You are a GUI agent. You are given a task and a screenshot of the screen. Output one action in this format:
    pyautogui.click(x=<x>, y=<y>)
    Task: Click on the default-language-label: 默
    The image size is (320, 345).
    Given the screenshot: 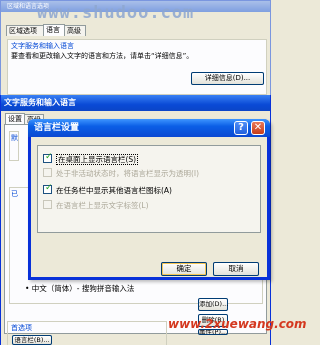 What is the action you would take?
    pyautogui.click(x=14, y=138)
    